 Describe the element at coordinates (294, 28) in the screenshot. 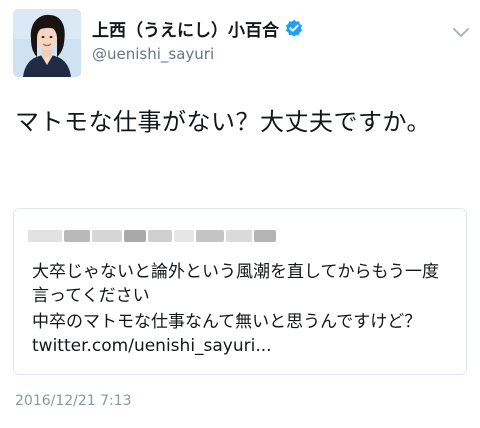

I see `verified-badge-icon` at that location.